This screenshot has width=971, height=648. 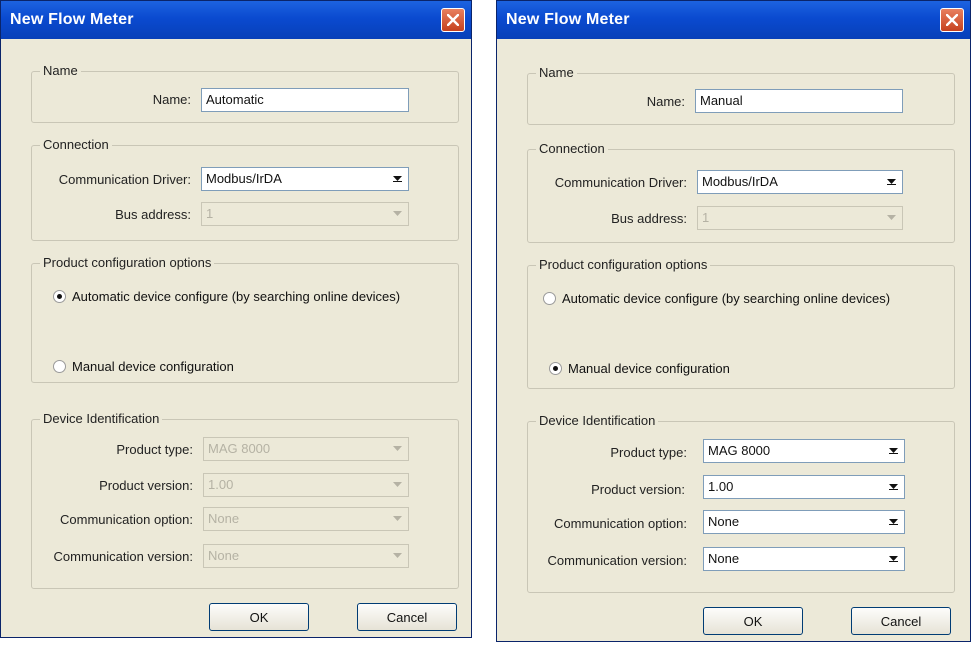 What do you see at coordinates (305, 100) in the screenshot?
I see `name-input: Automatic` at bounding box center [305, 100].